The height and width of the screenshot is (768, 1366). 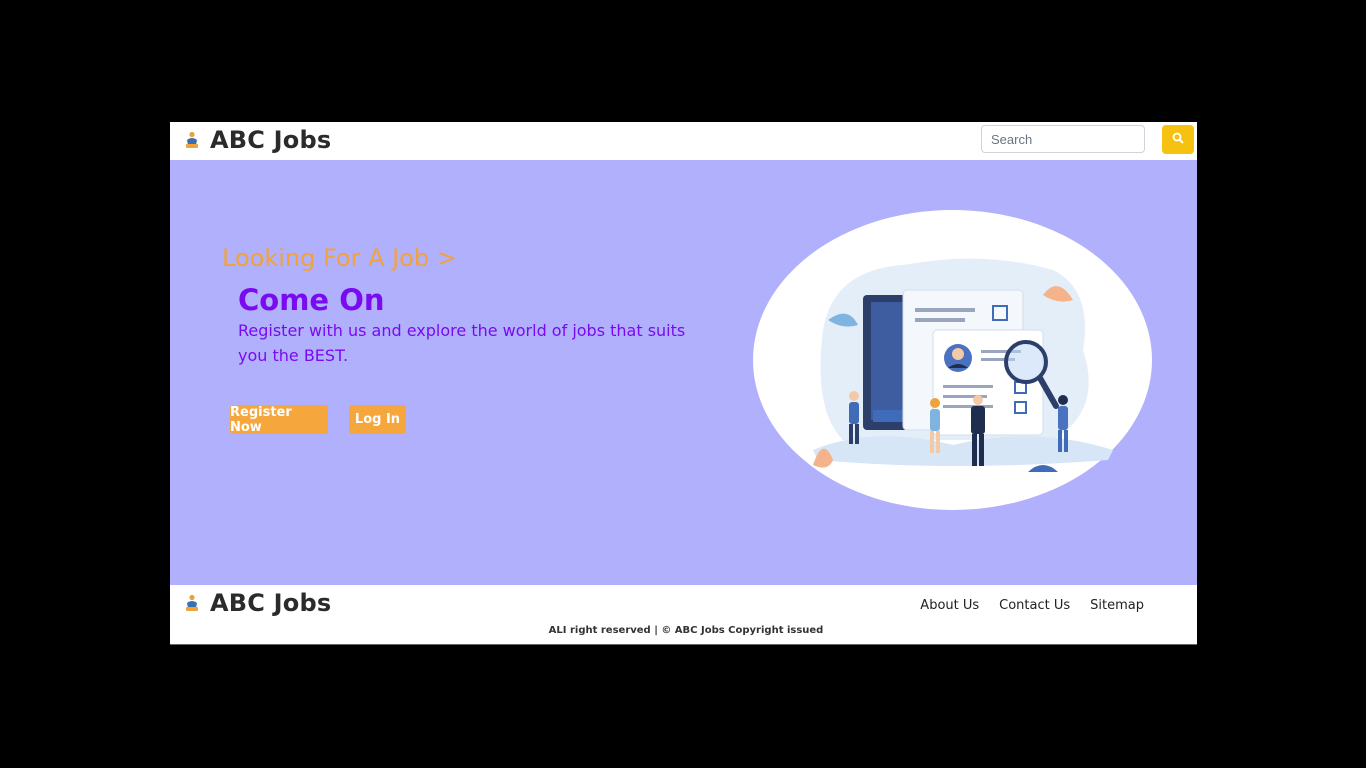 What do you see at coordinates (377, 419) in the screenshot?
I see `log-in-button: Log In` at bounding box center [377, 419].